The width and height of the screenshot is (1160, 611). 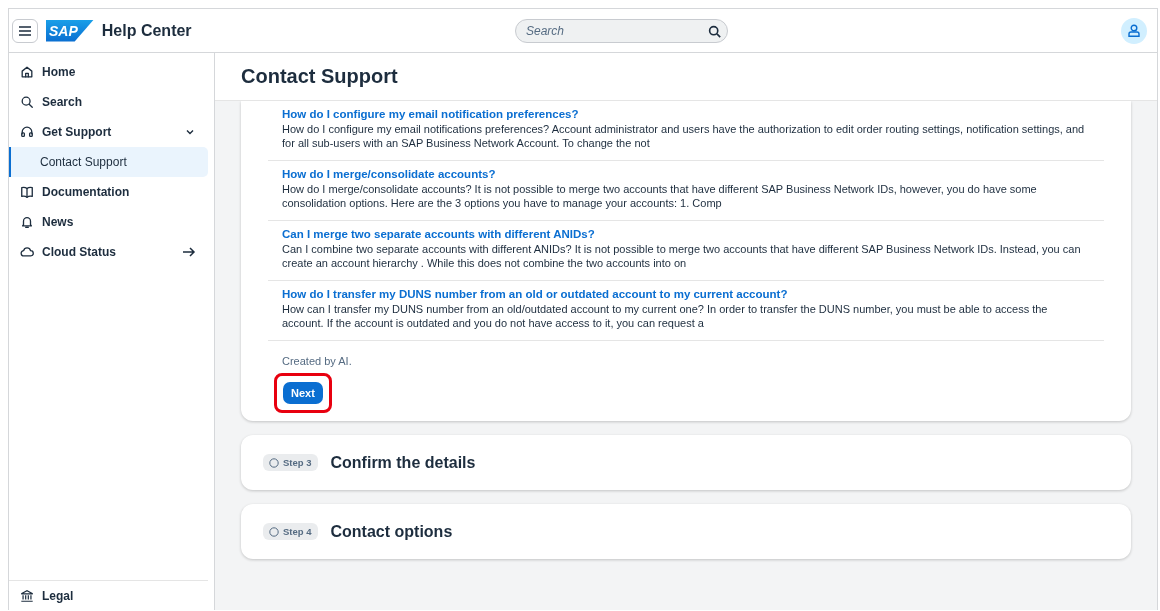 What do you see at coordinates (70, 30) in the screenshot?
I see `logo: SAP` at bounding box center [70, 30].